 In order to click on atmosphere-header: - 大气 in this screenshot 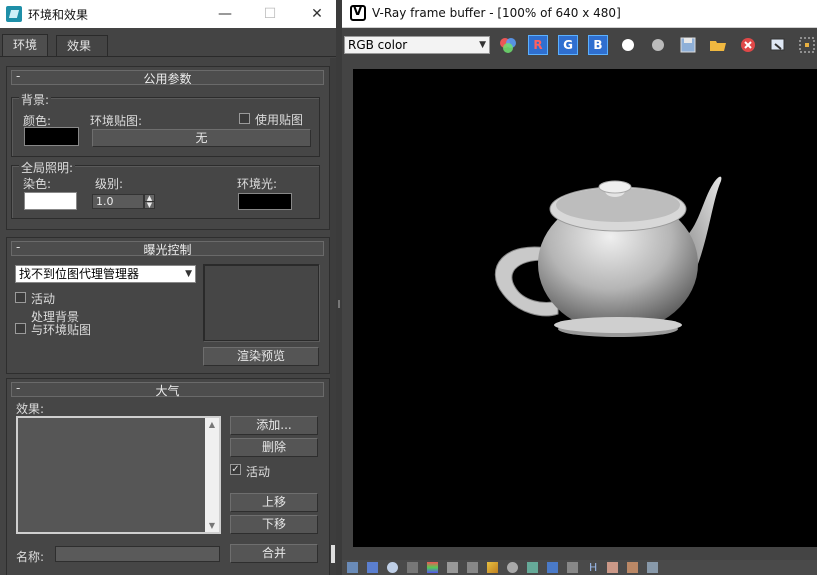, I will do `click(167, 389)`.